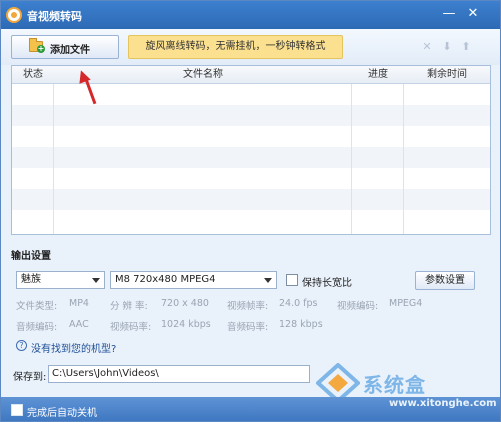  Describe the element at coordinates (31, 279) in the screenshot. I see `device-brand-value: 魅族` at that location.